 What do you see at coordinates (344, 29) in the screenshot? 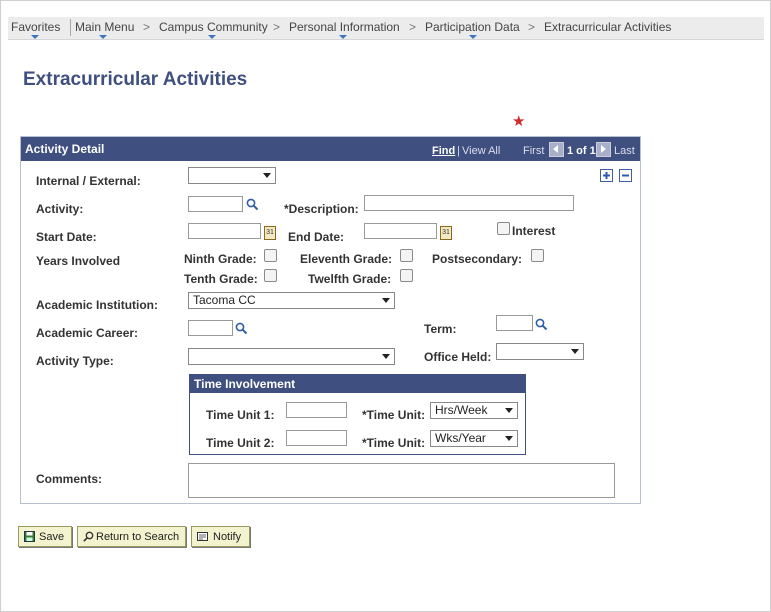
I see `breadcrumb-personal-information: Personal Information` at bounding box center [344, 29].